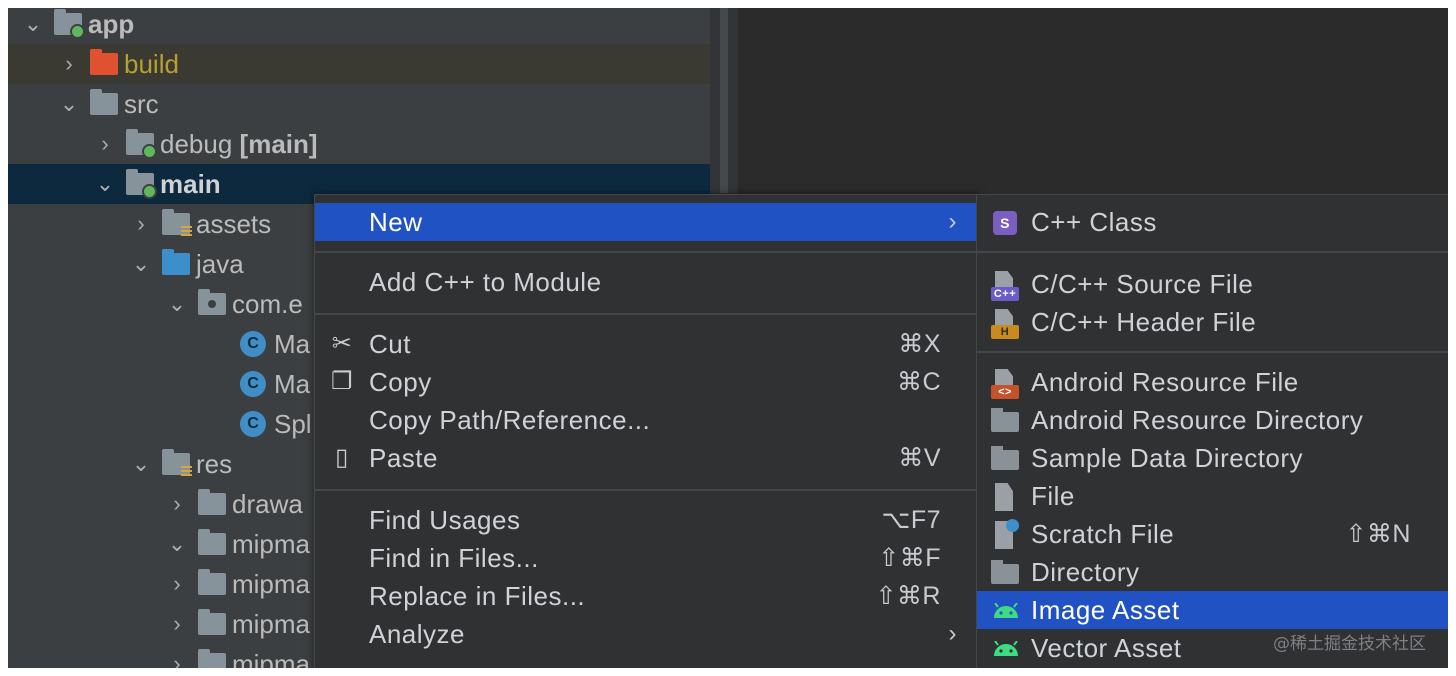  I want to click on excluded-folder-icon, so click(104, 62).